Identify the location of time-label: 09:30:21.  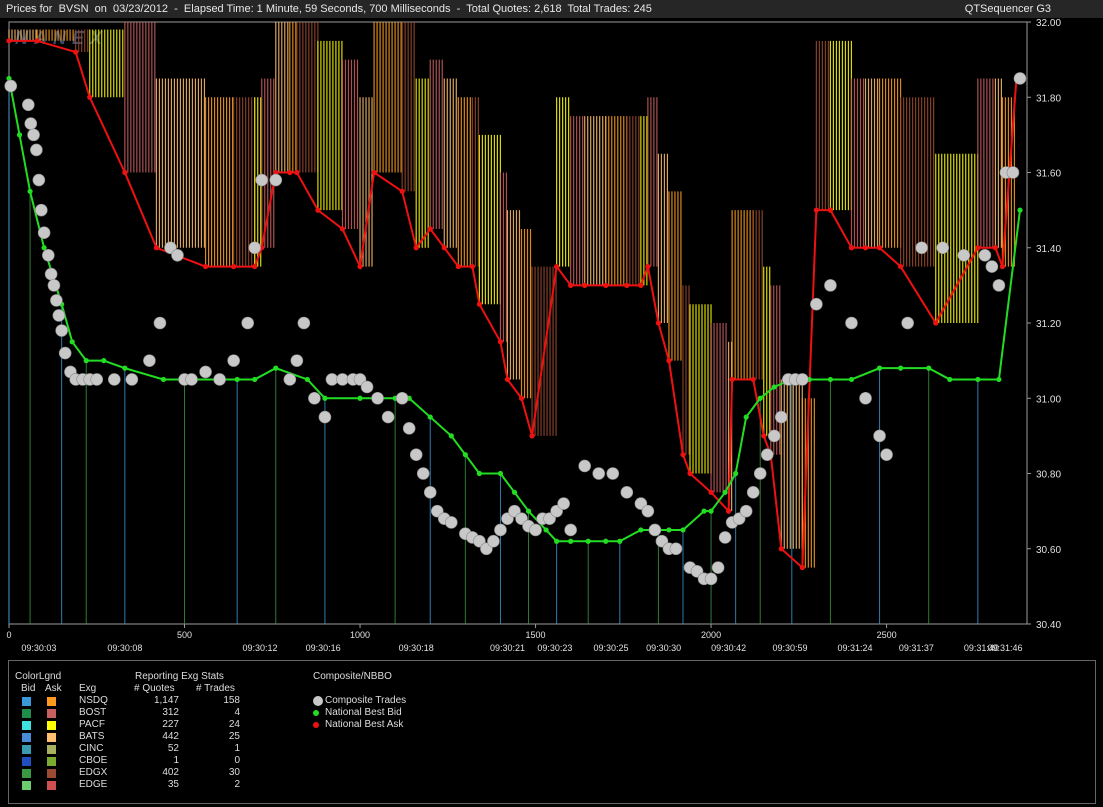
(507, 648).